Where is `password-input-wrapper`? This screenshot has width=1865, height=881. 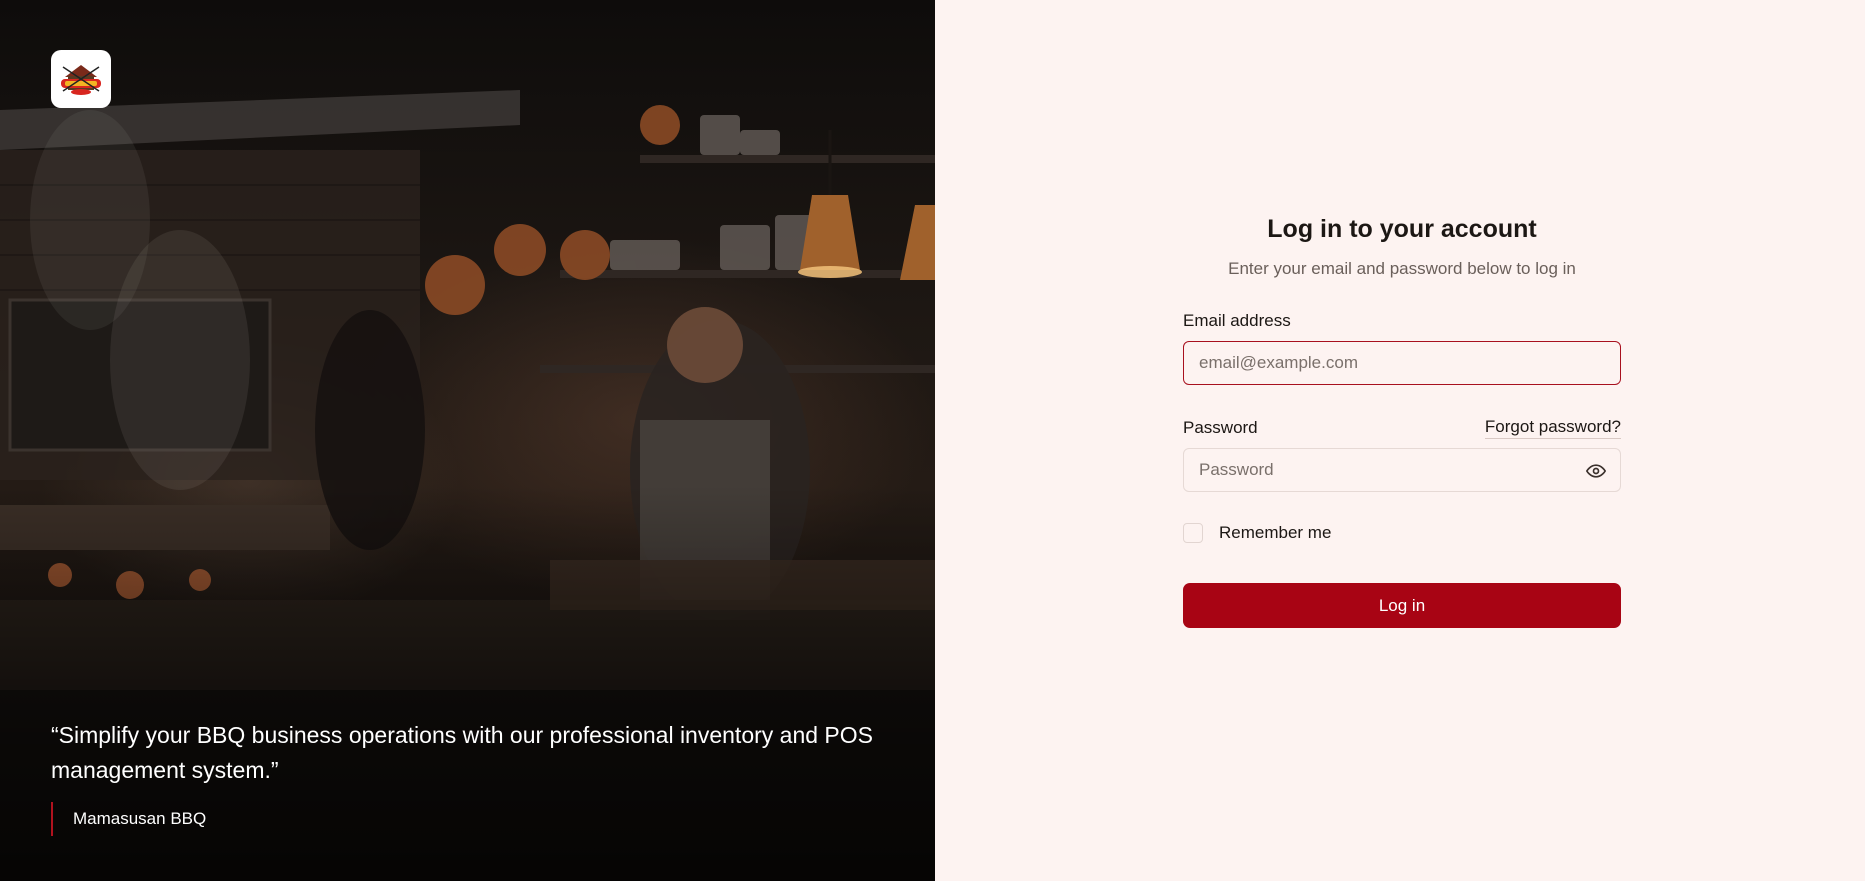 password-input-wrapper is located at coordinates (1402, 470).